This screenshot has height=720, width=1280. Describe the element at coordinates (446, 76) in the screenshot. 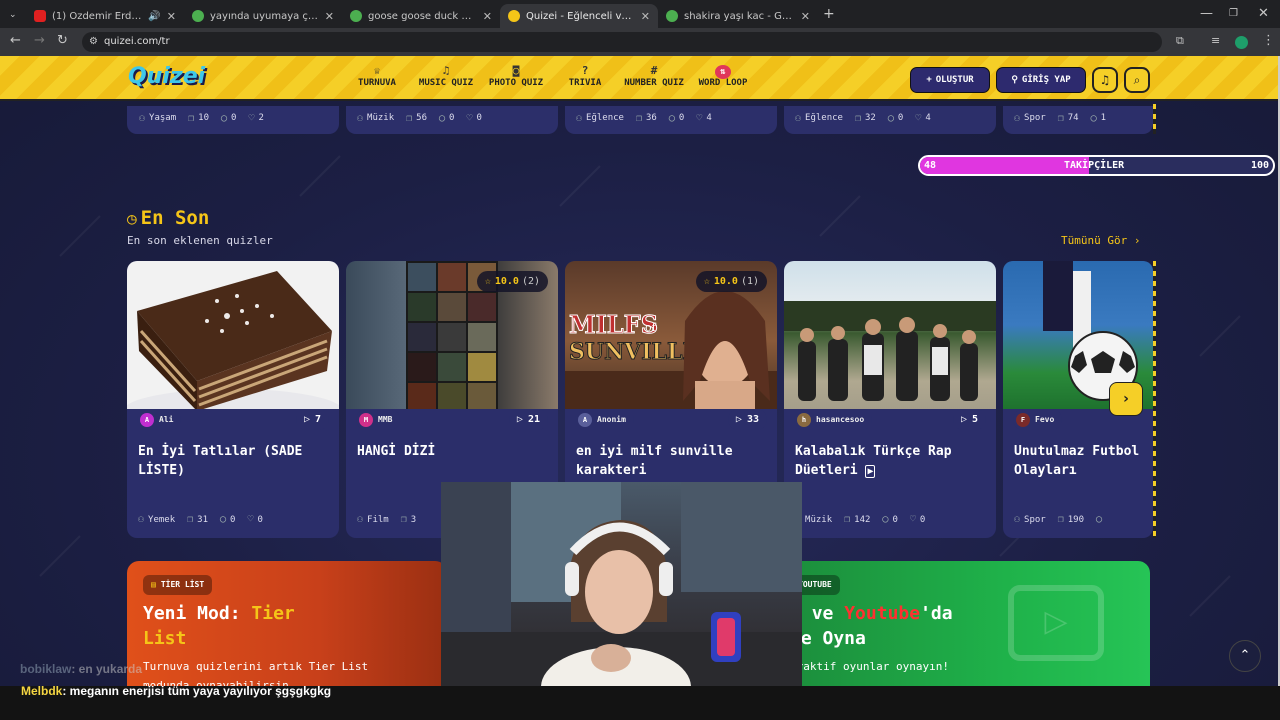

I see `nav-music-quiz: ♫ MUSIC QUIZ` at that location.